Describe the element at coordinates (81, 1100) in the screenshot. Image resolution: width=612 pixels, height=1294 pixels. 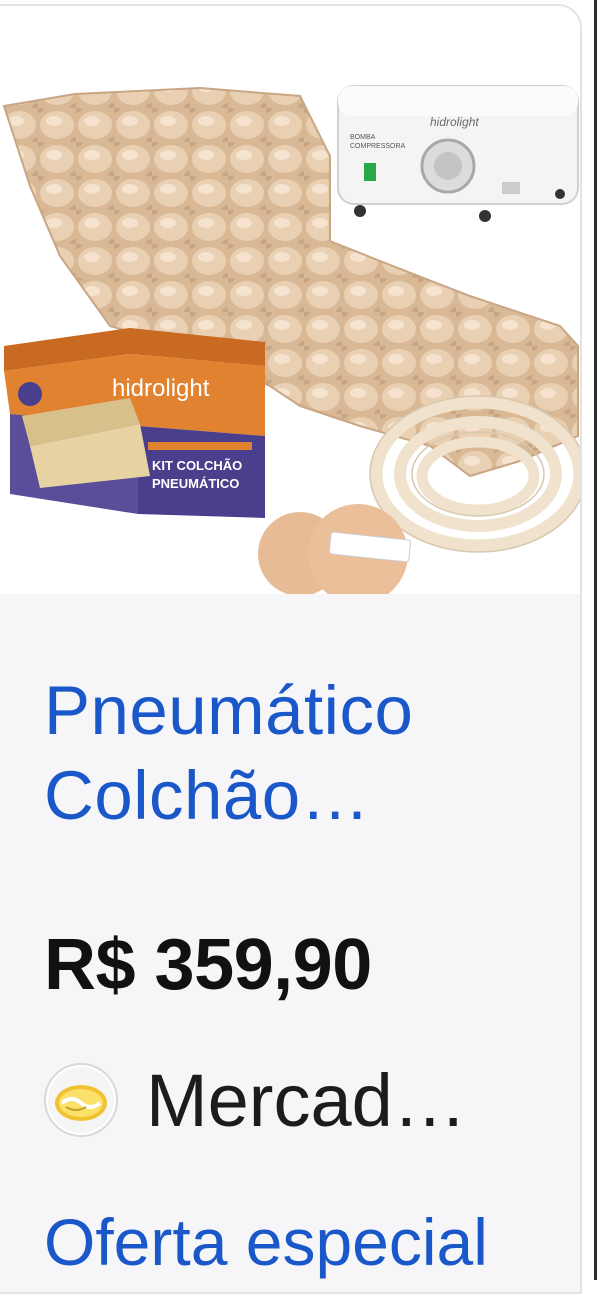
I see `handshake-logo-icon` at that location.